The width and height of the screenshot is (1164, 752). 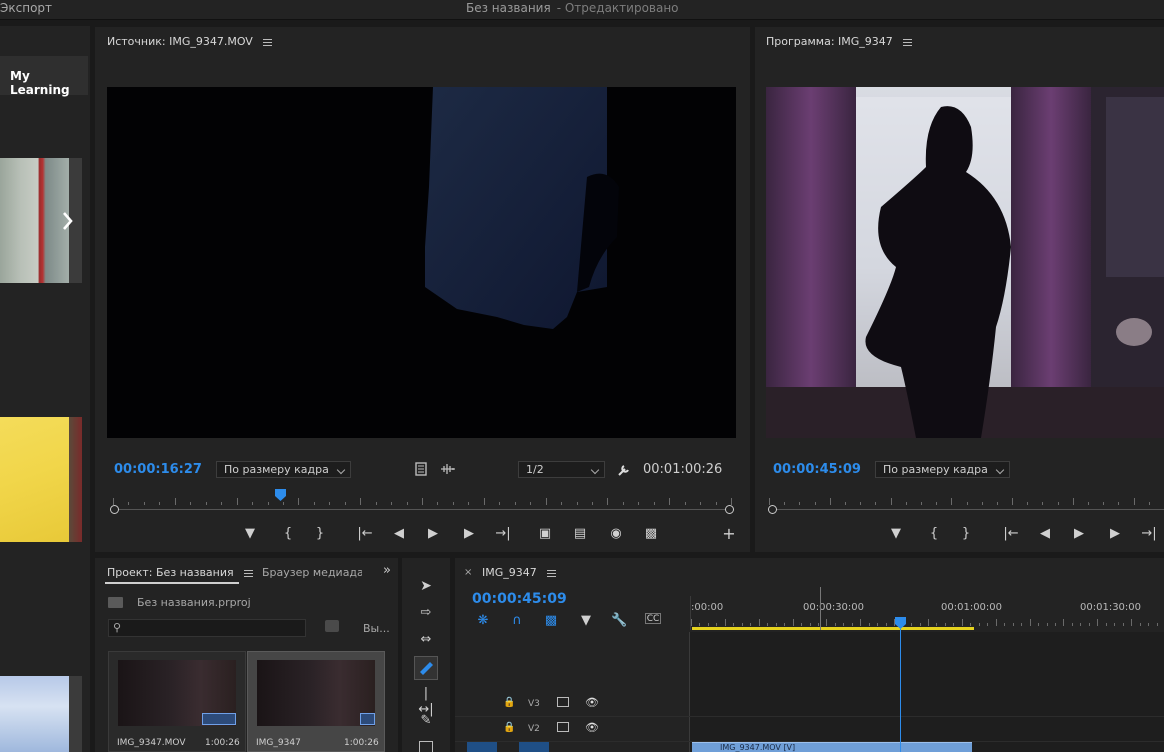 I want to click on more-panels-icon: », so click(x=387, y=570).